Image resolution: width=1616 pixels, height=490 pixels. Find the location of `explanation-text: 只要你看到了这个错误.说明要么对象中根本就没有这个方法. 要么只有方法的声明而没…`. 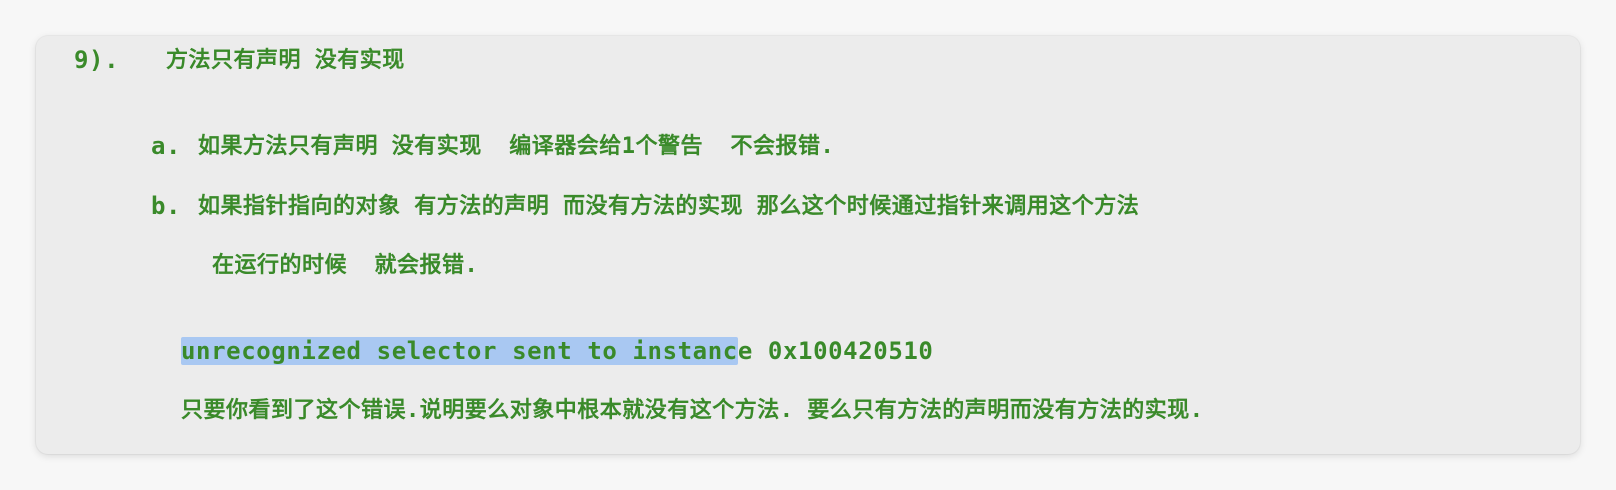

explanation-text: 只要你看到了这个错误.说明要么对象中根本就没有这个方法. 要么只有方法的声明而没… is located at coordinates (692, 410).